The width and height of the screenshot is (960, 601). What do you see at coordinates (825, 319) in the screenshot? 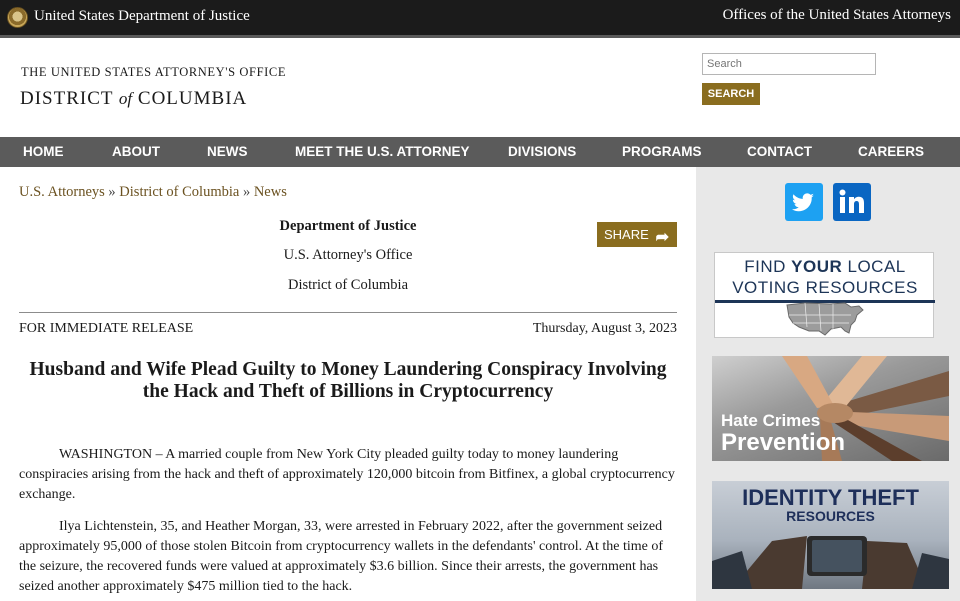
I see `us-map-icon` at bounding box center [825, 319].